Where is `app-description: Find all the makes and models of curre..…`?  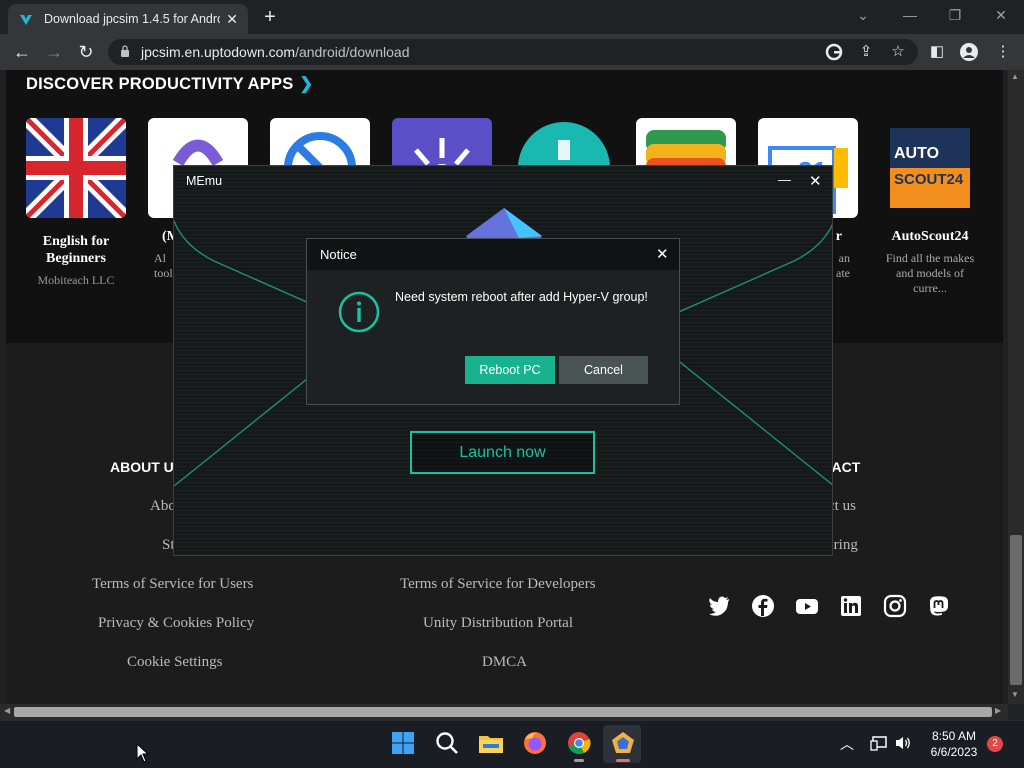 app-description: Find all the makes and models of curre..… is located at coordinates (930, 273).